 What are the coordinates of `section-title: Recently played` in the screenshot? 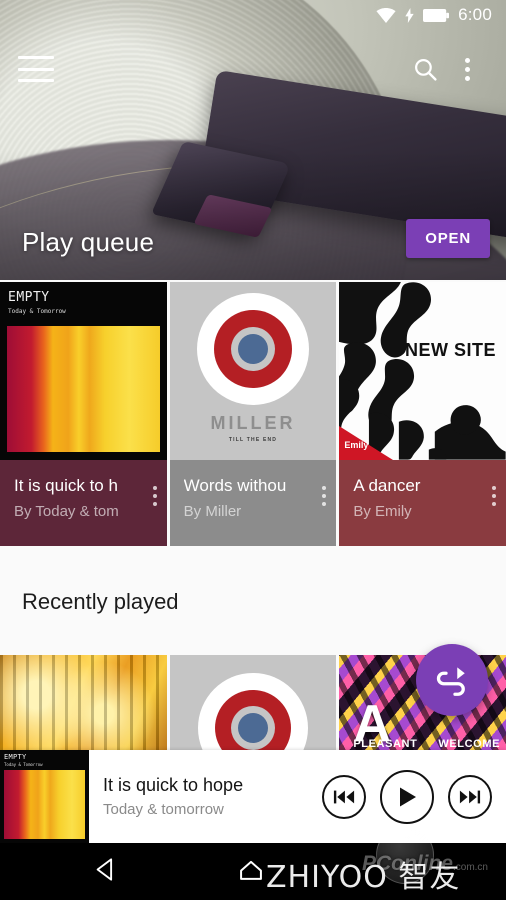 It's located at (100, 601).